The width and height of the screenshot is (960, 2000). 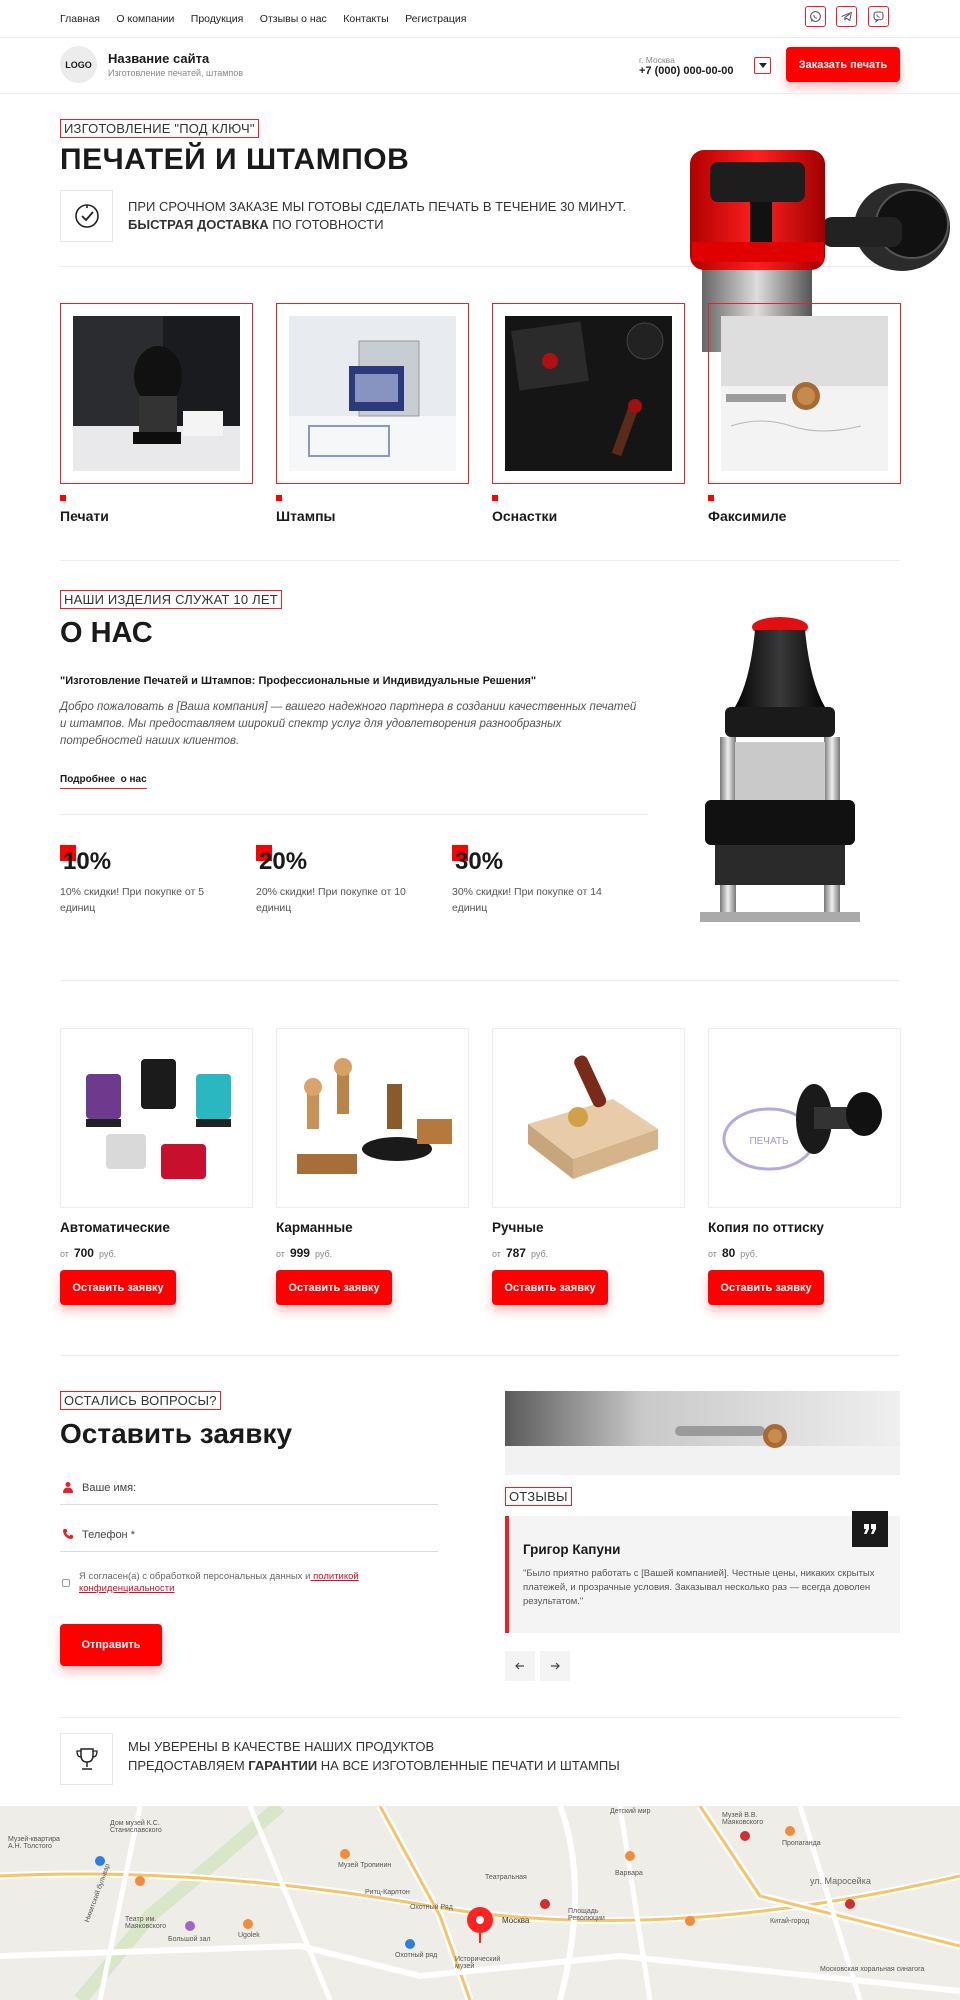 I want to click on guarantee-icon-box, so click(x=86, y=1759).